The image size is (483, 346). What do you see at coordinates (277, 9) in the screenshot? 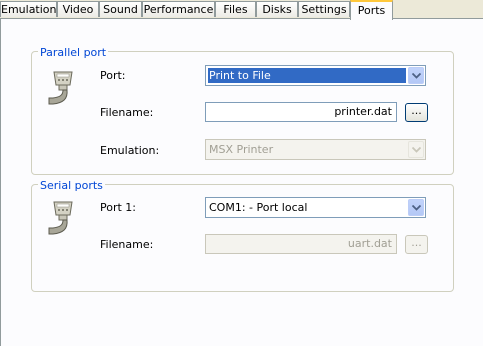
I see `tab-disks: Disks` at bounding box center [277, 9].